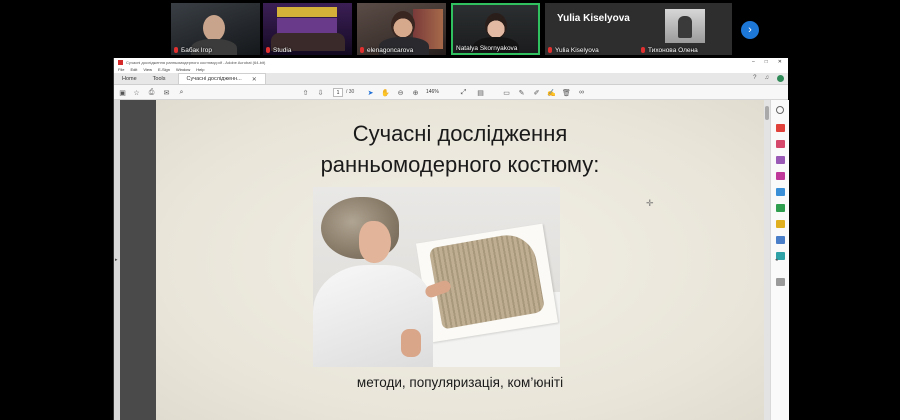  I want to click on star-icon: ☆, so click(136, 92).